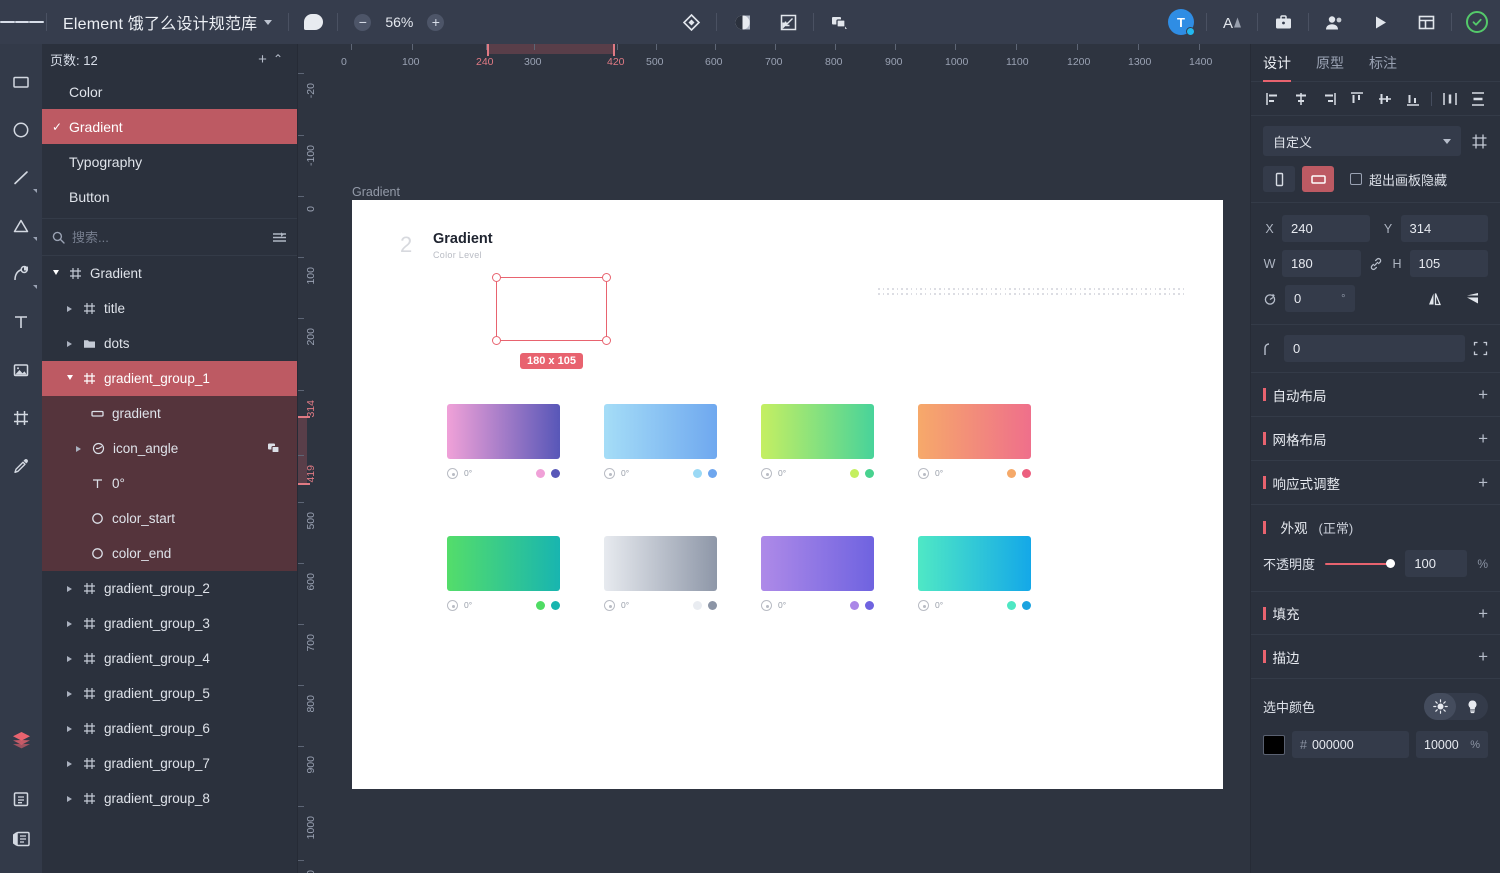 The width and height of the screenshot is (1500, 873). I want to click on corner-radius-input: 0, so click(1374, 348).